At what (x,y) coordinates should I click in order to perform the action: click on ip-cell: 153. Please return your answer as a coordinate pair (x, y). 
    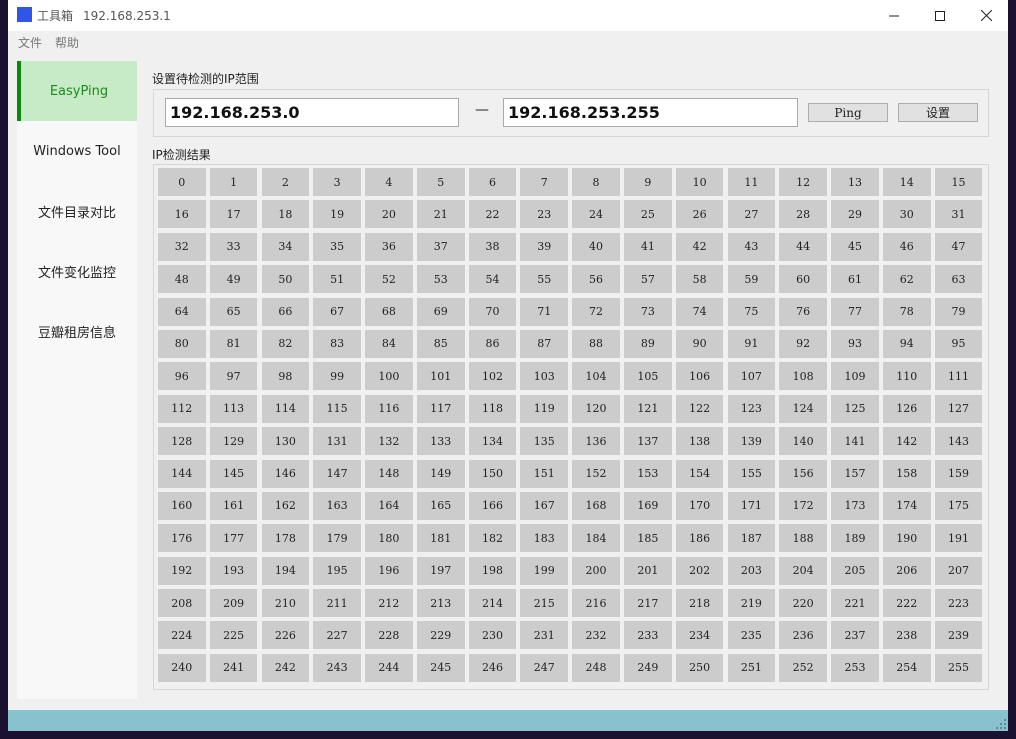
    Looking at the image, I should click on (648, 473).